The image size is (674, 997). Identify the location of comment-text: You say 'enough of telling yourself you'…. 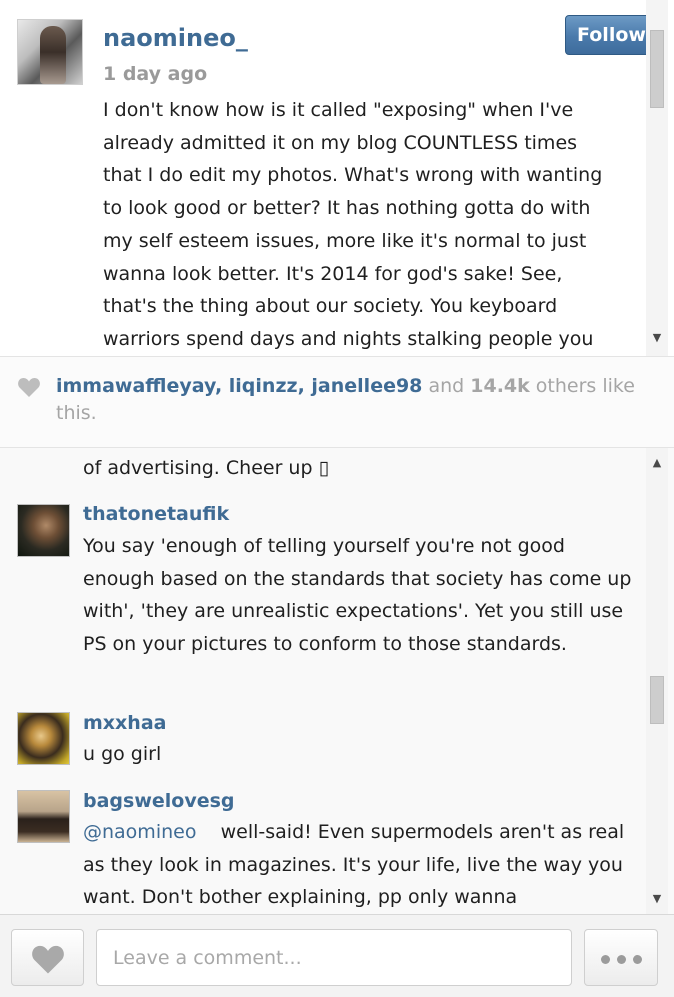
(357, 595).